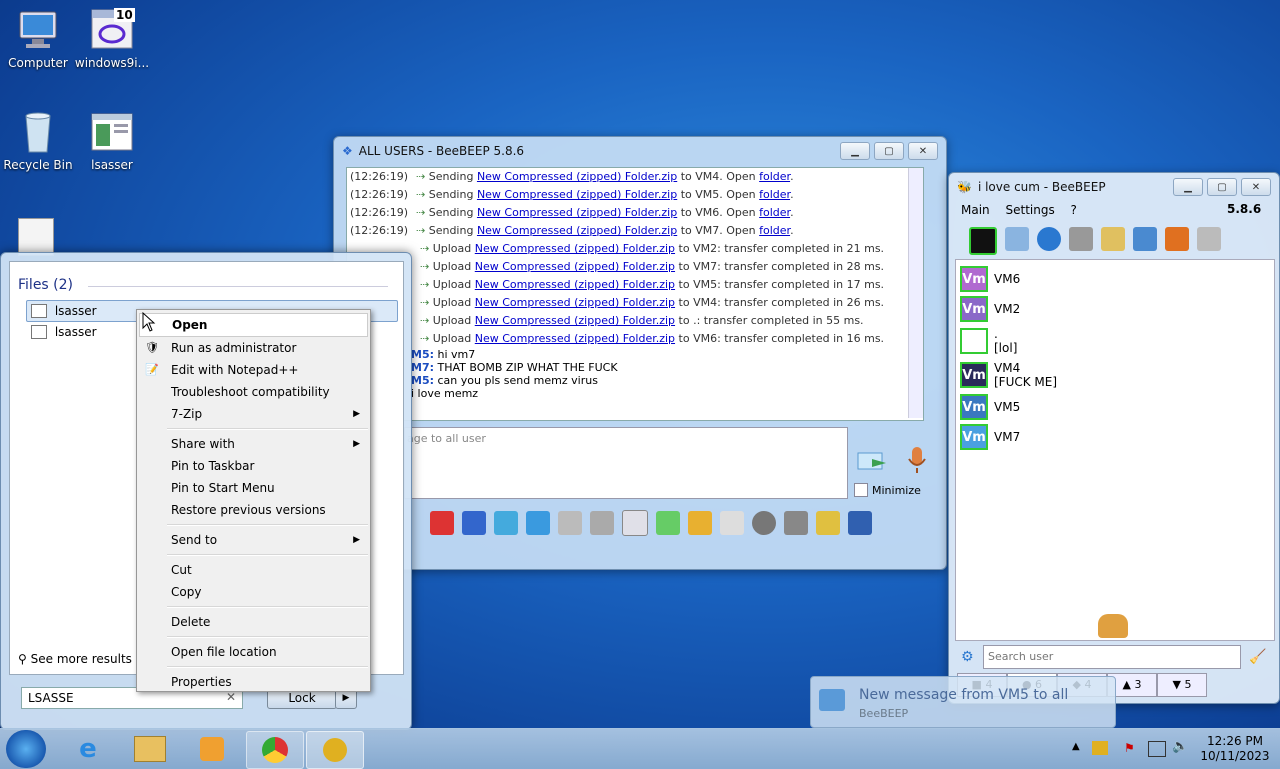  I want to click on context-menu-item: Open file location, so click(253, 652).